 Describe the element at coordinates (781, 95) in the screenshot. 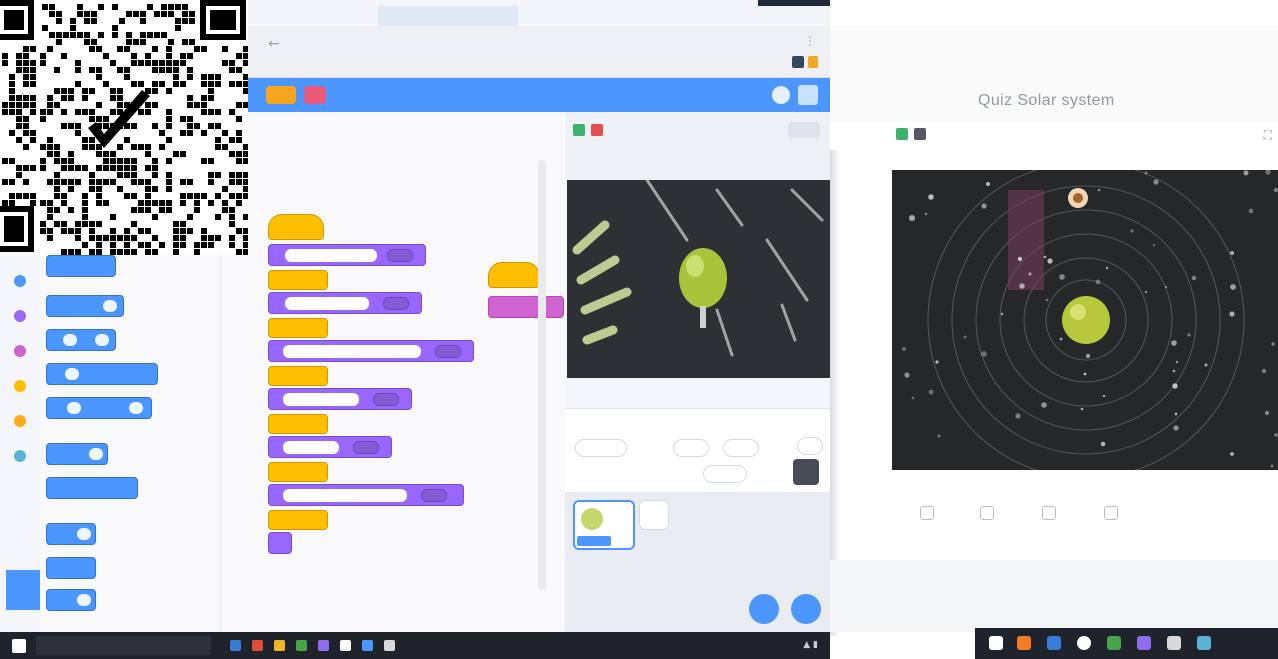

I see `share-icon` at that location.